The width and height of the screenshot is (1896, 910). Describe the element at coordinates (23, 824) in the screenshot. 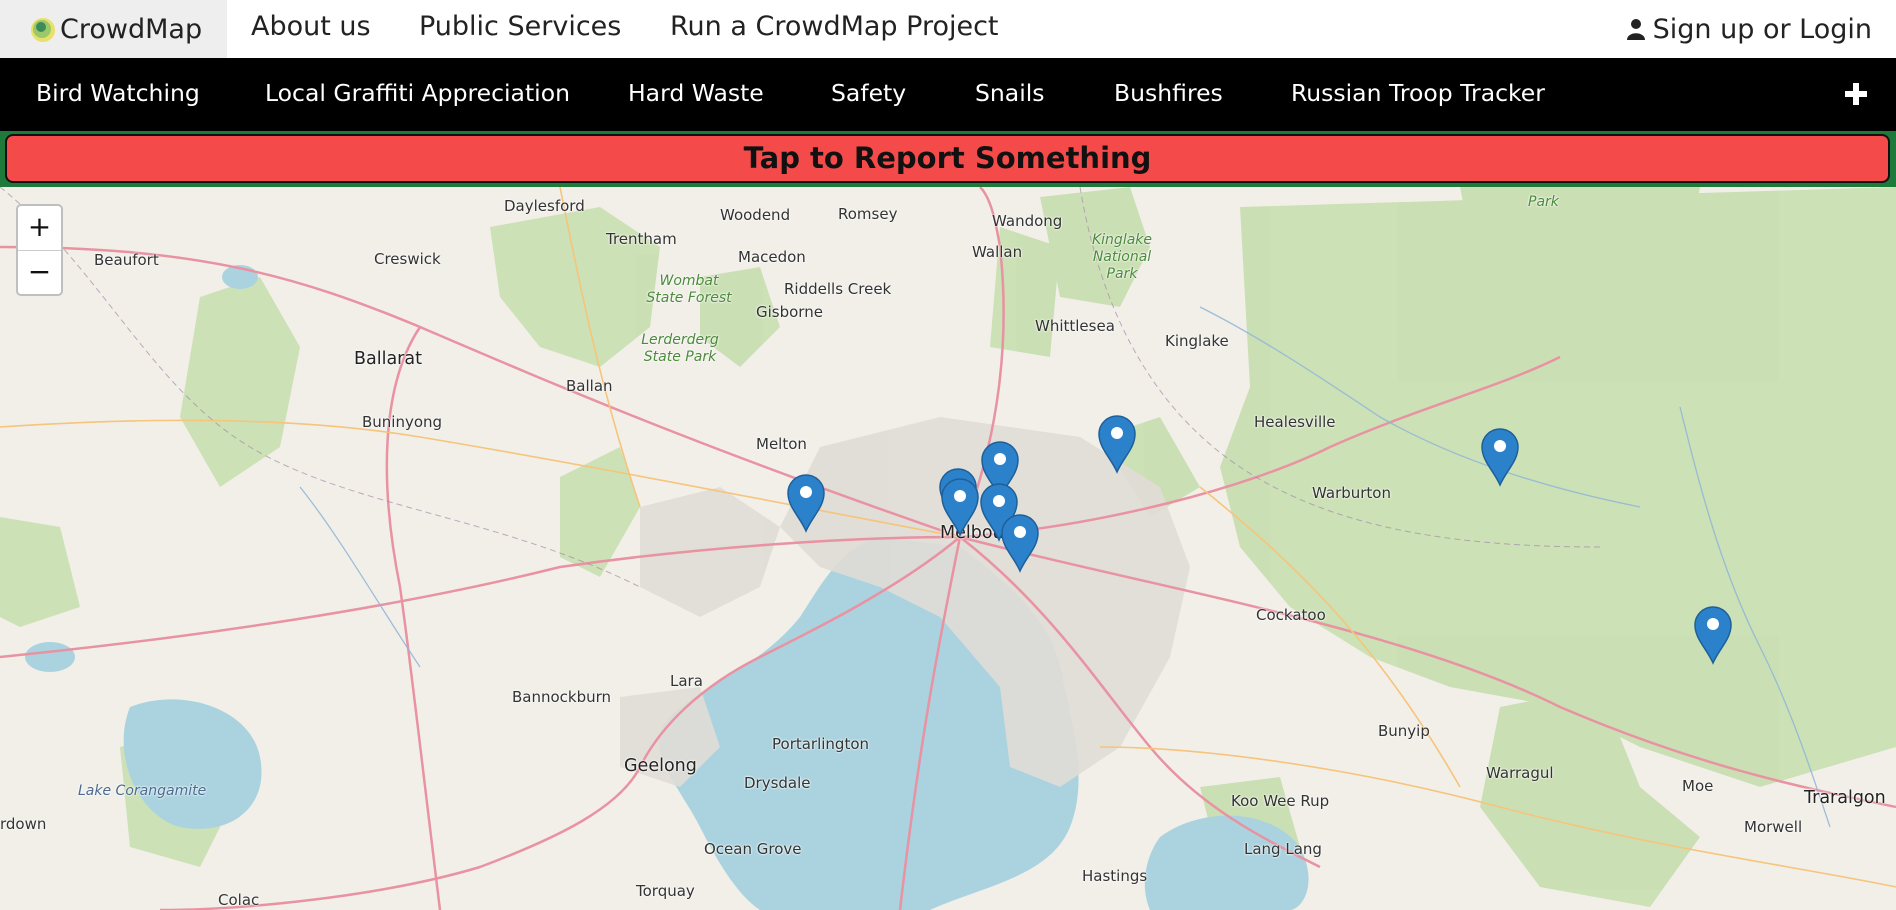

I see `place-rdown: rdown` at that location.